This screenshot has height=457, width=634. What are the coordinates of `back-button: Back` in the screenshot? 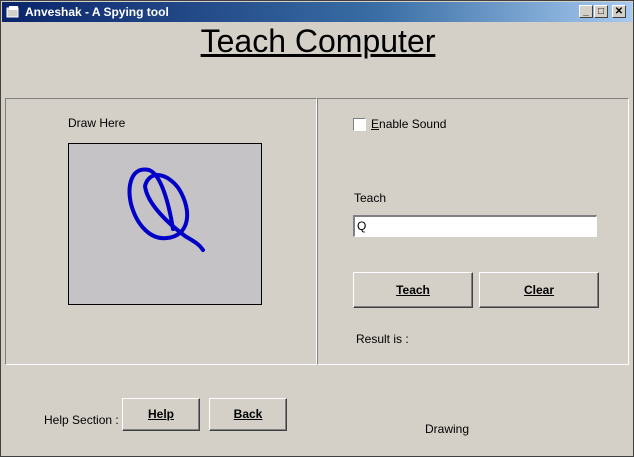 It's located at (248, 414).